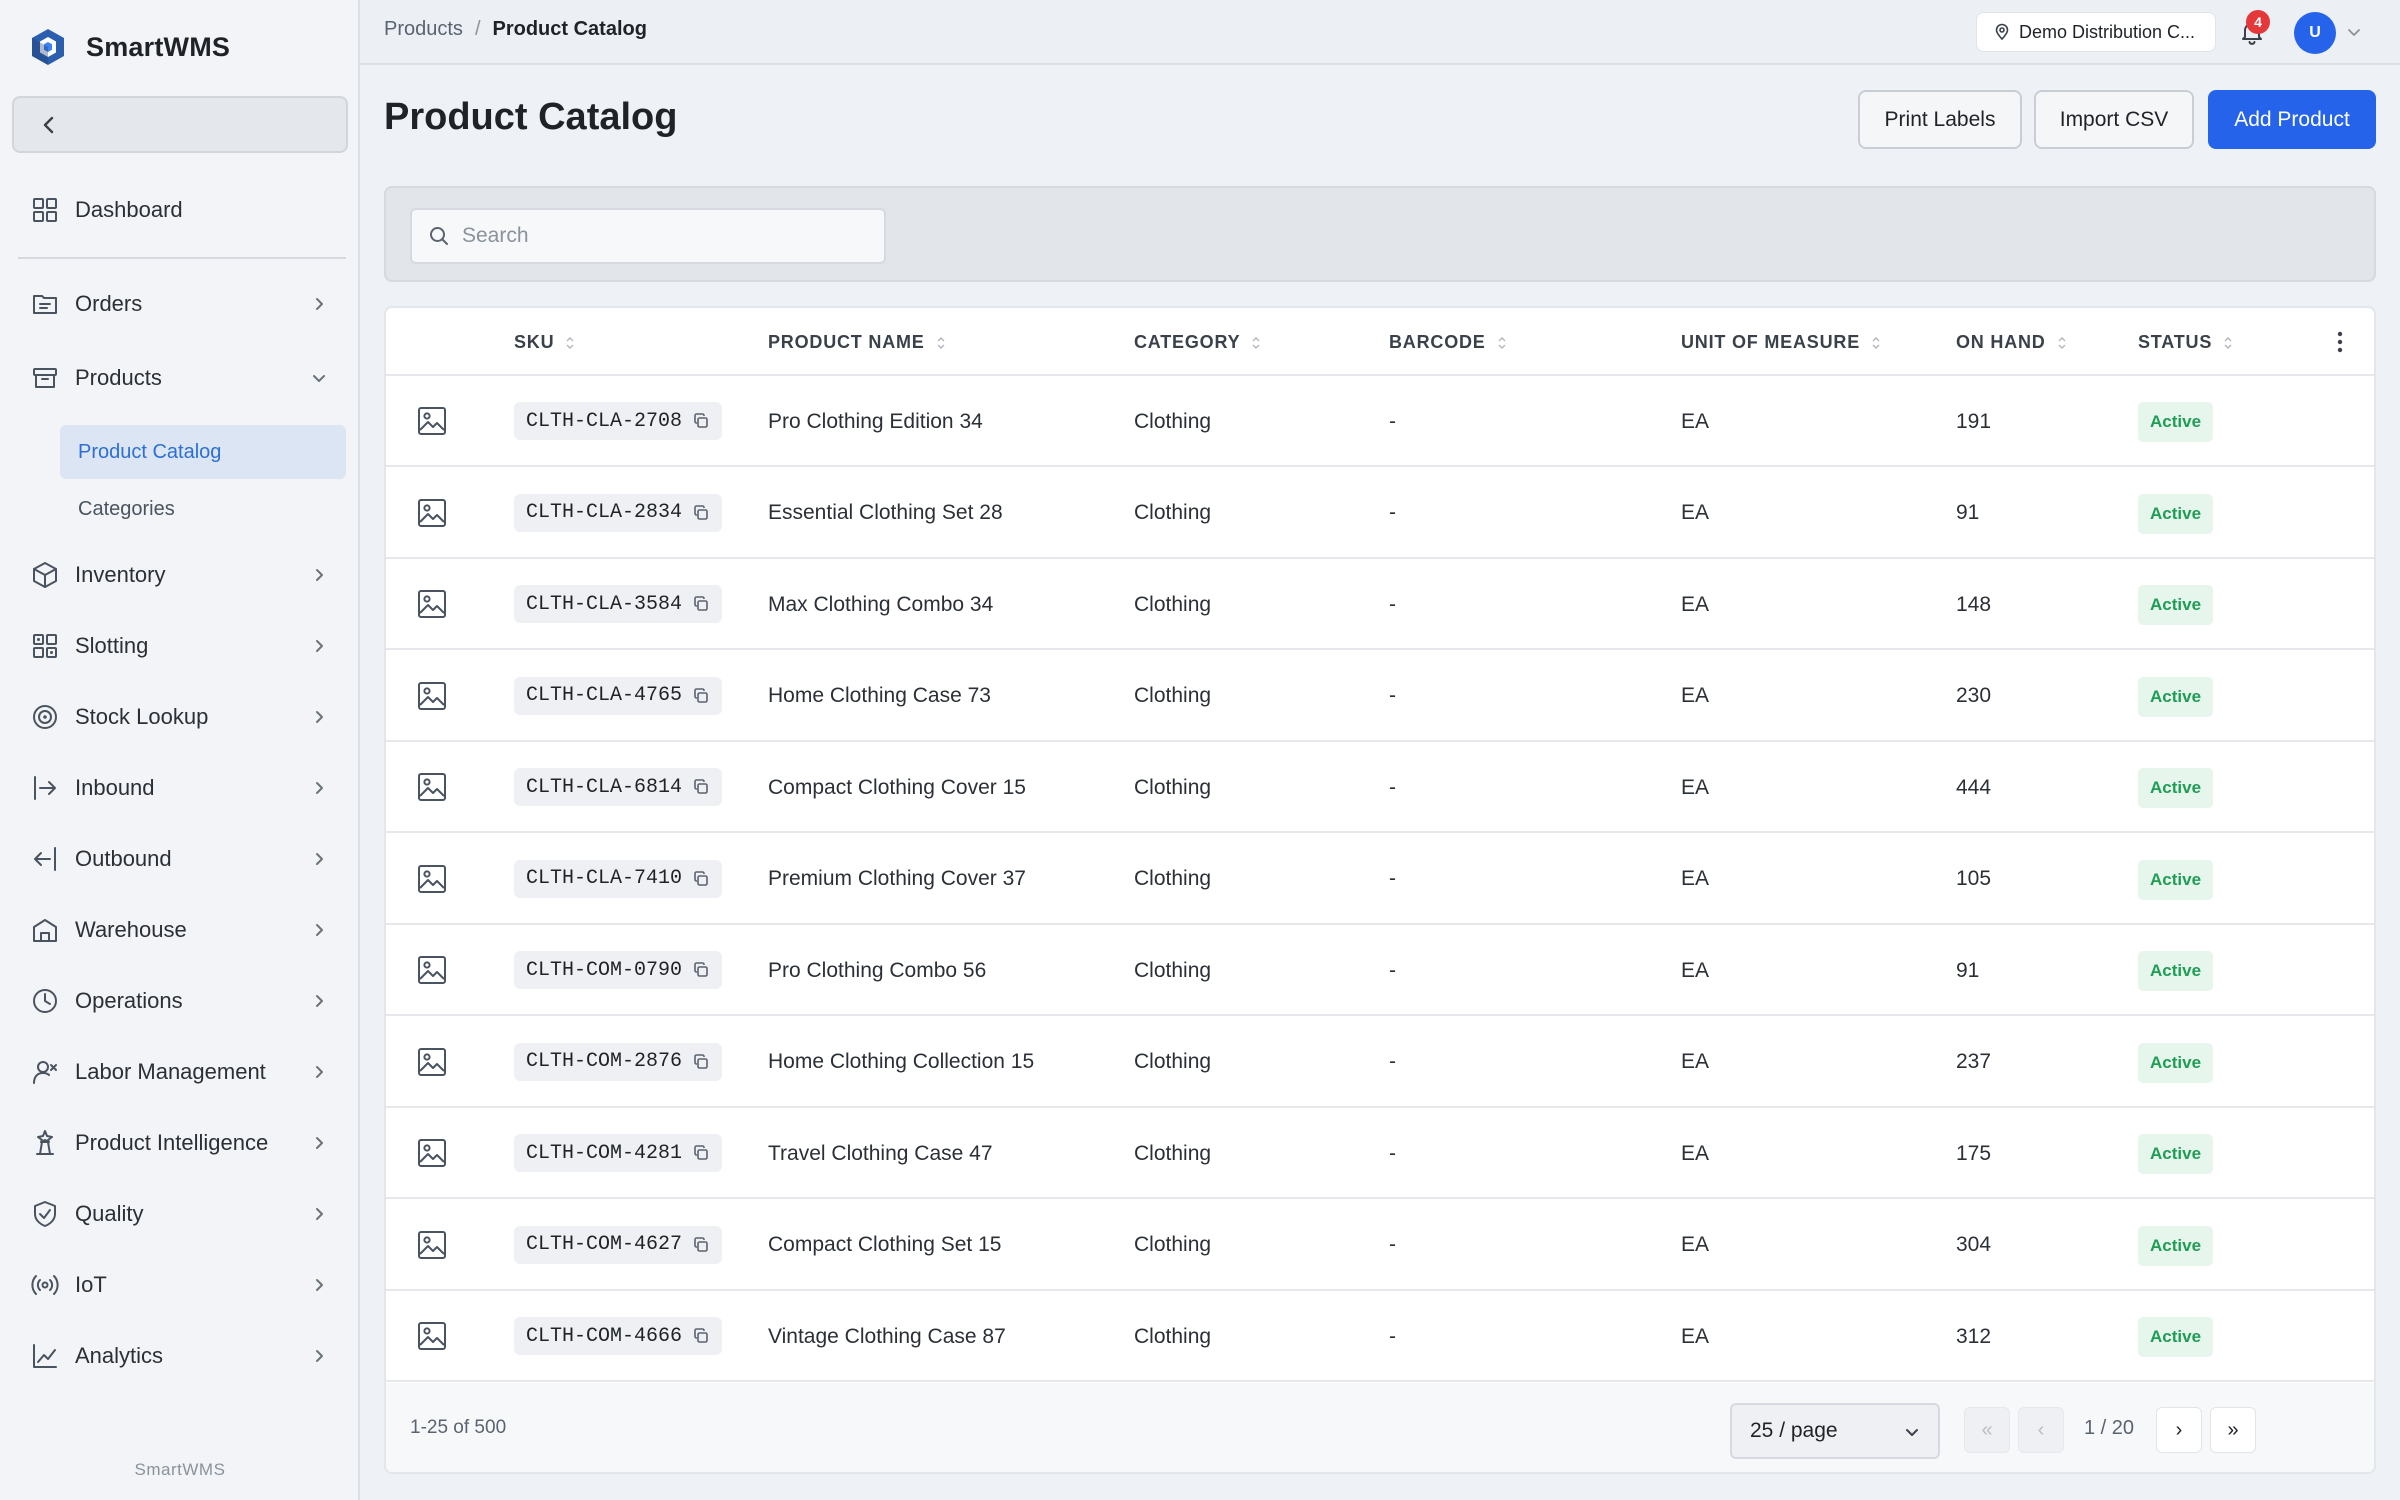  I want to click on sidebar-item-orders: Orders, so click(180, 304).